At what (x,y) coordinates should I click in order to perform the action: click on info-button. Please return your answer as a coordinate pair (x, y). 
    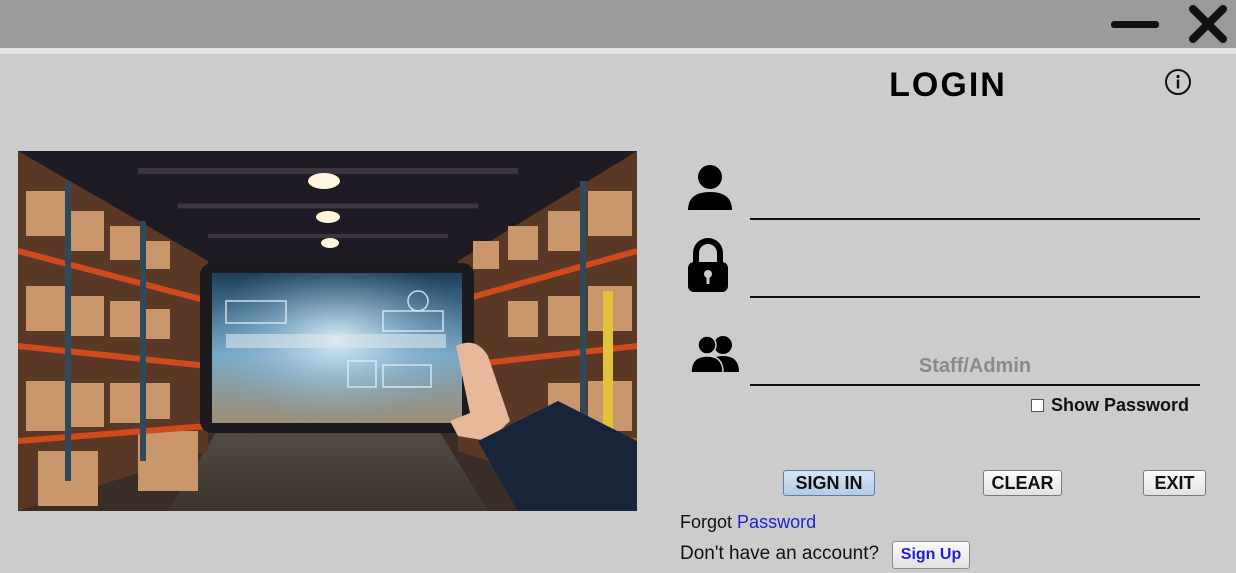
    Looking at the image, I should click on (1178, 82).